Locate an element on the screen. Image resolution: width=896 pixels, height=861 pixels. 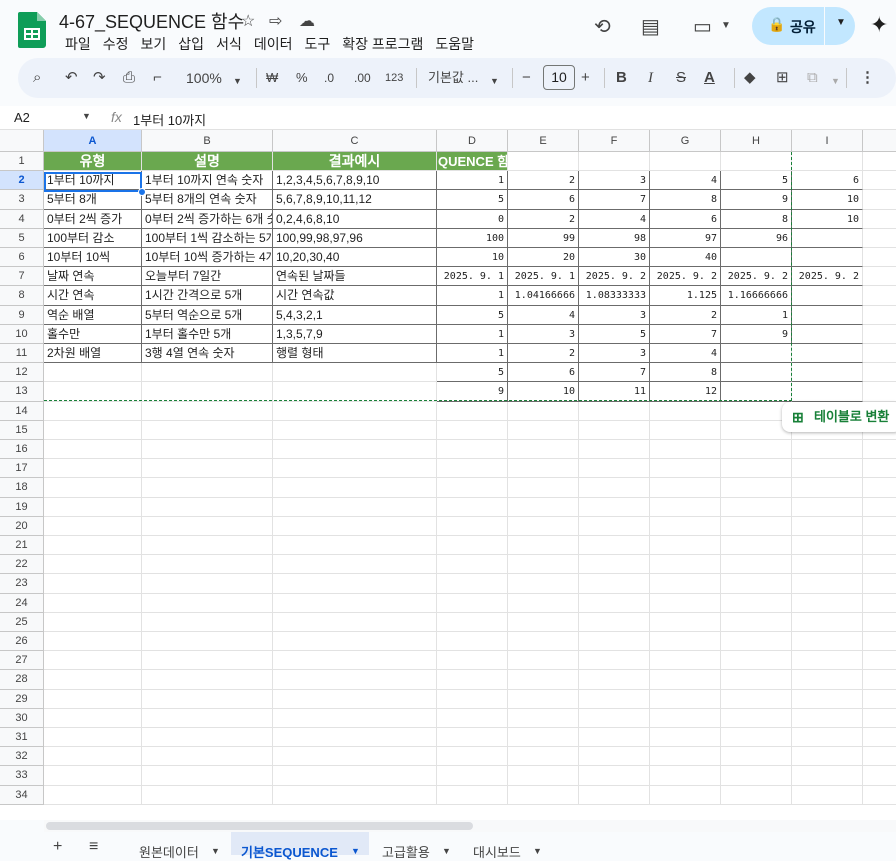
data-cell: 5부터 8개의 연속 숫자 is located at coordinates (207, 200).